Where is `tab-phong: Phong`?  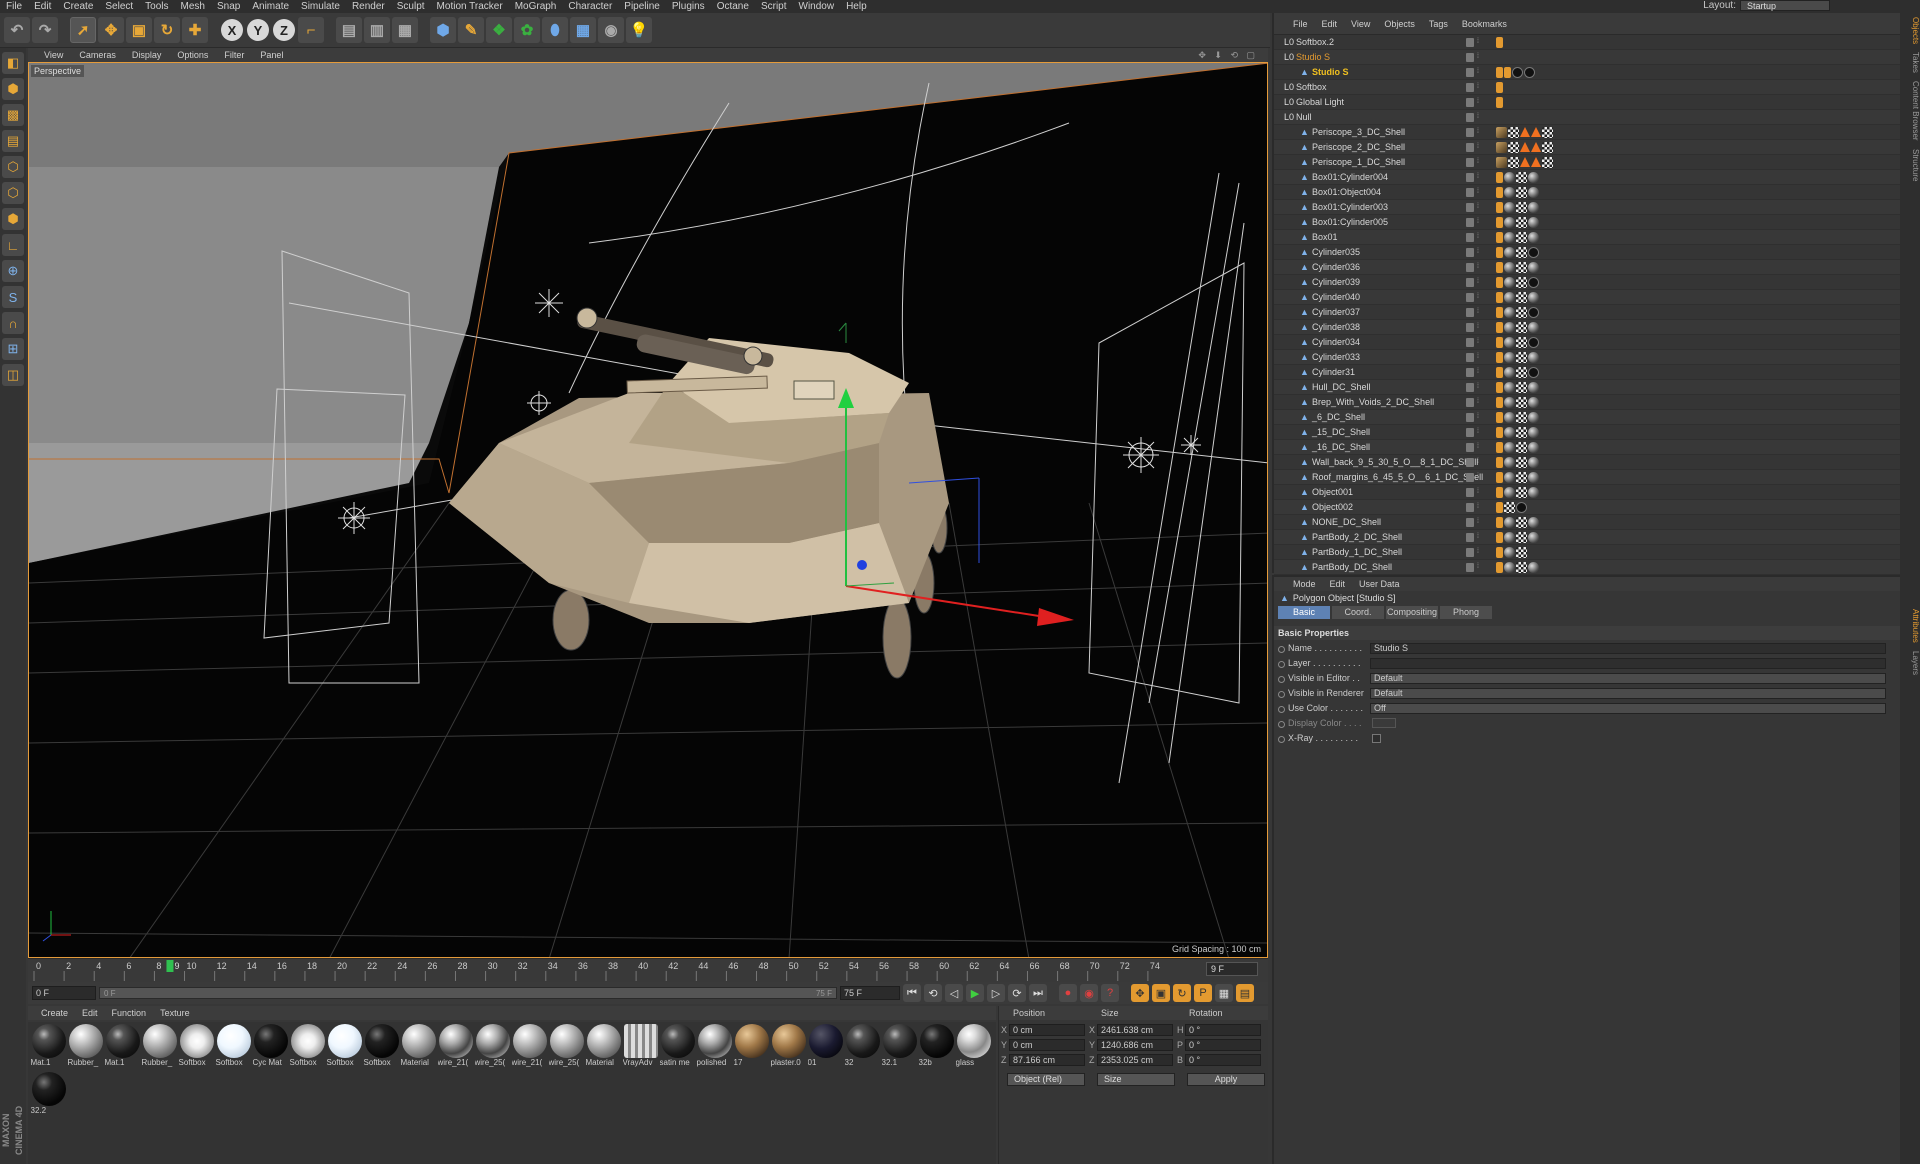 tab-phong: Phong is located at coordinates (1466, 612).